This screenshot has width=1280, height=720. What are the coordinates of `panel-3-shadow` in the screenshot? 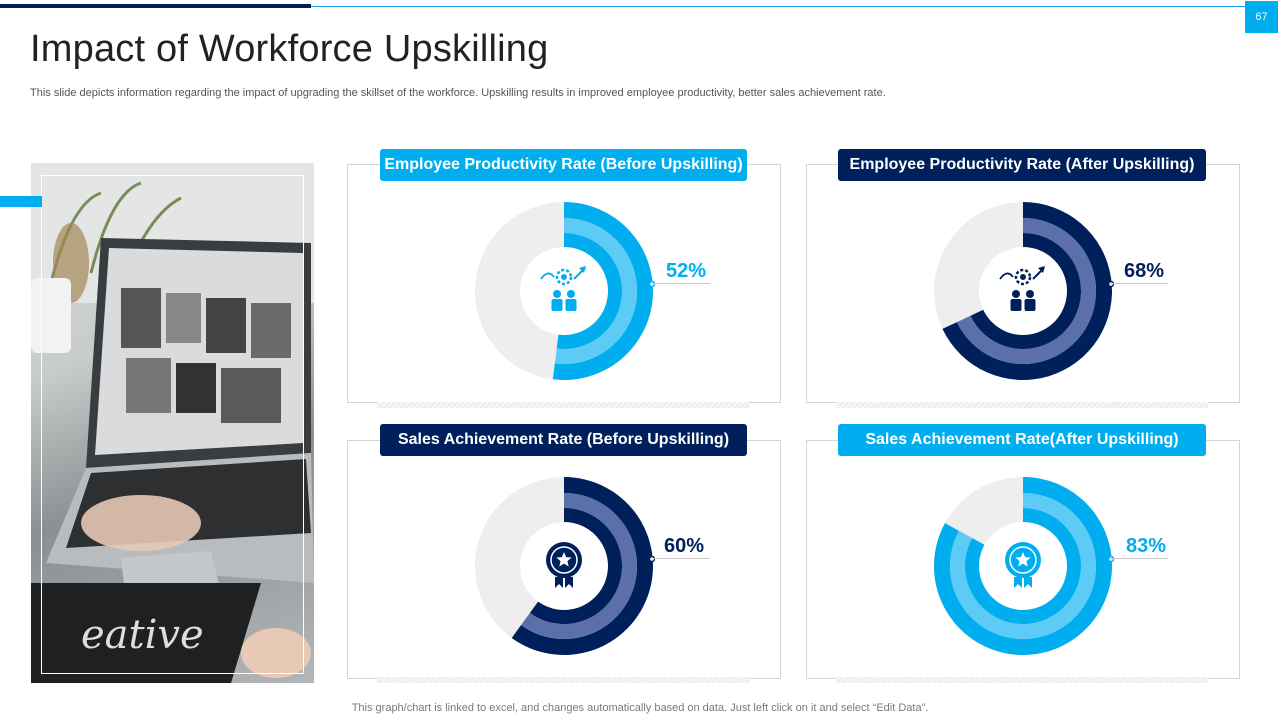 It's located at (563, 680).